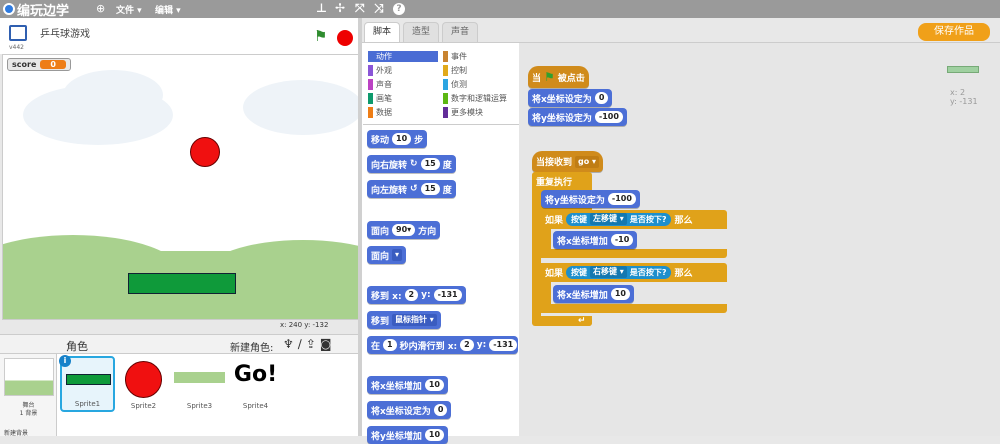 This screenshot has height=444, width=1000. Describe the element at coordinates (404, 320) in the screenshot. I see `block-goto: 移到 鼠标指针 ▾` at that location.